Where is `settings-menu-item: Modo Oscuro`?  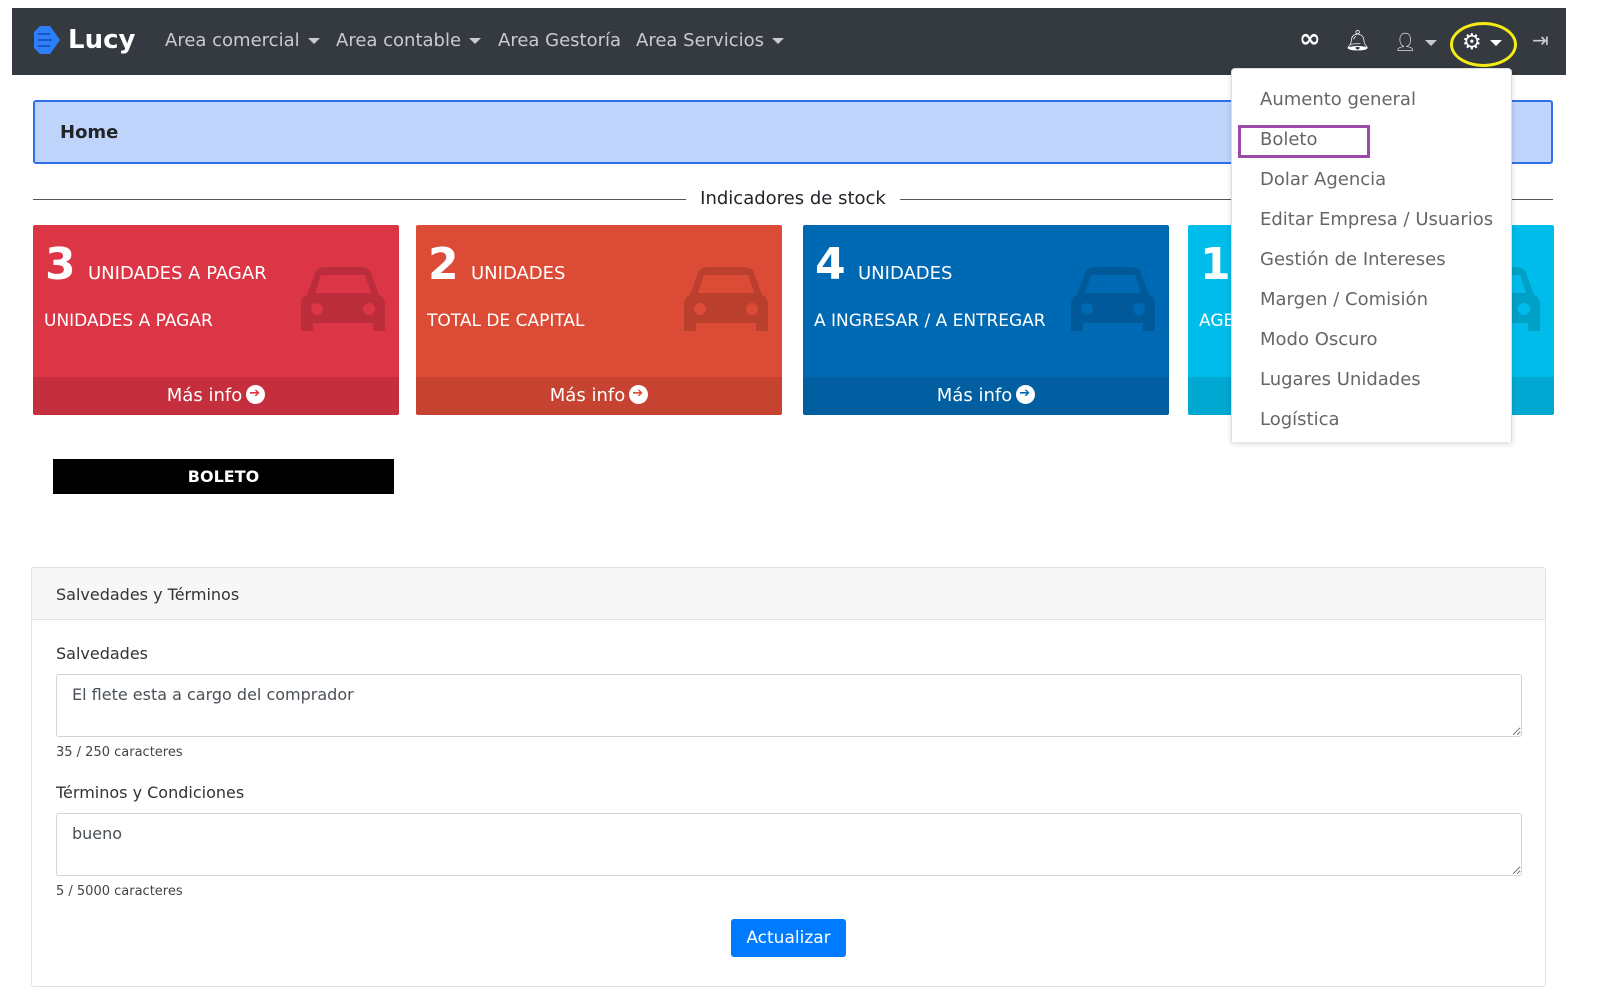
settings-menu-item: Modo Oscuro is located at coordinates (1319, 339).